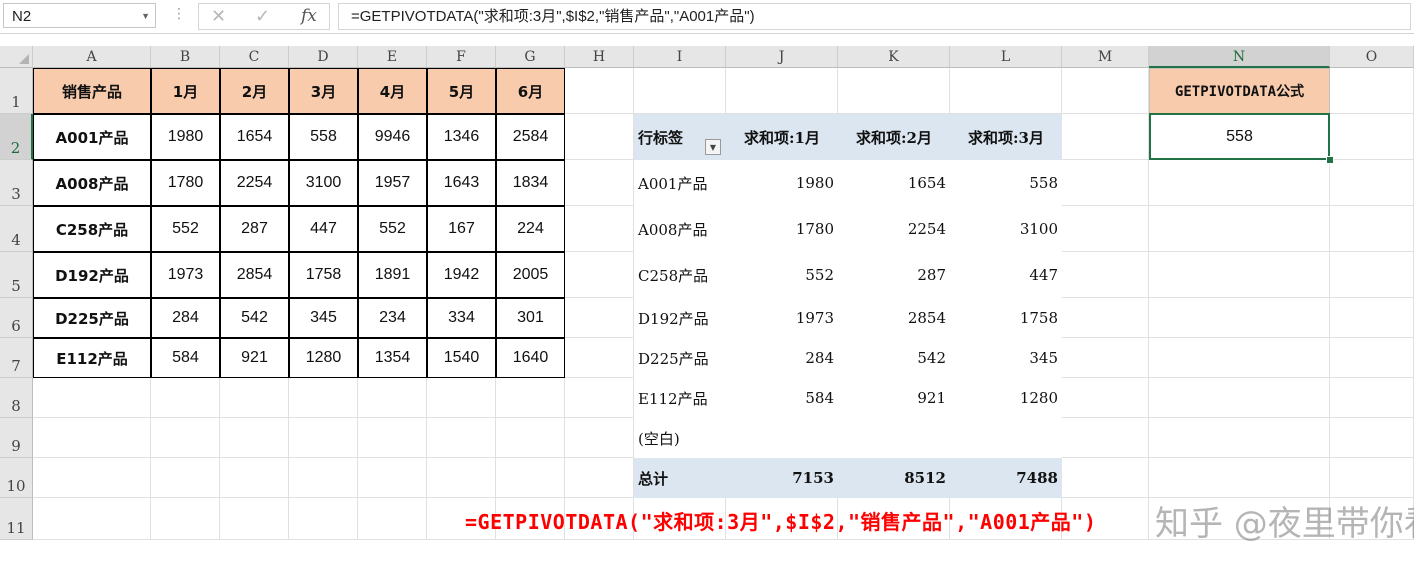 Image resolution: width=1414 pixels, height=575 pixels. I want to click on row-header-1: 1, so click(16, 91).